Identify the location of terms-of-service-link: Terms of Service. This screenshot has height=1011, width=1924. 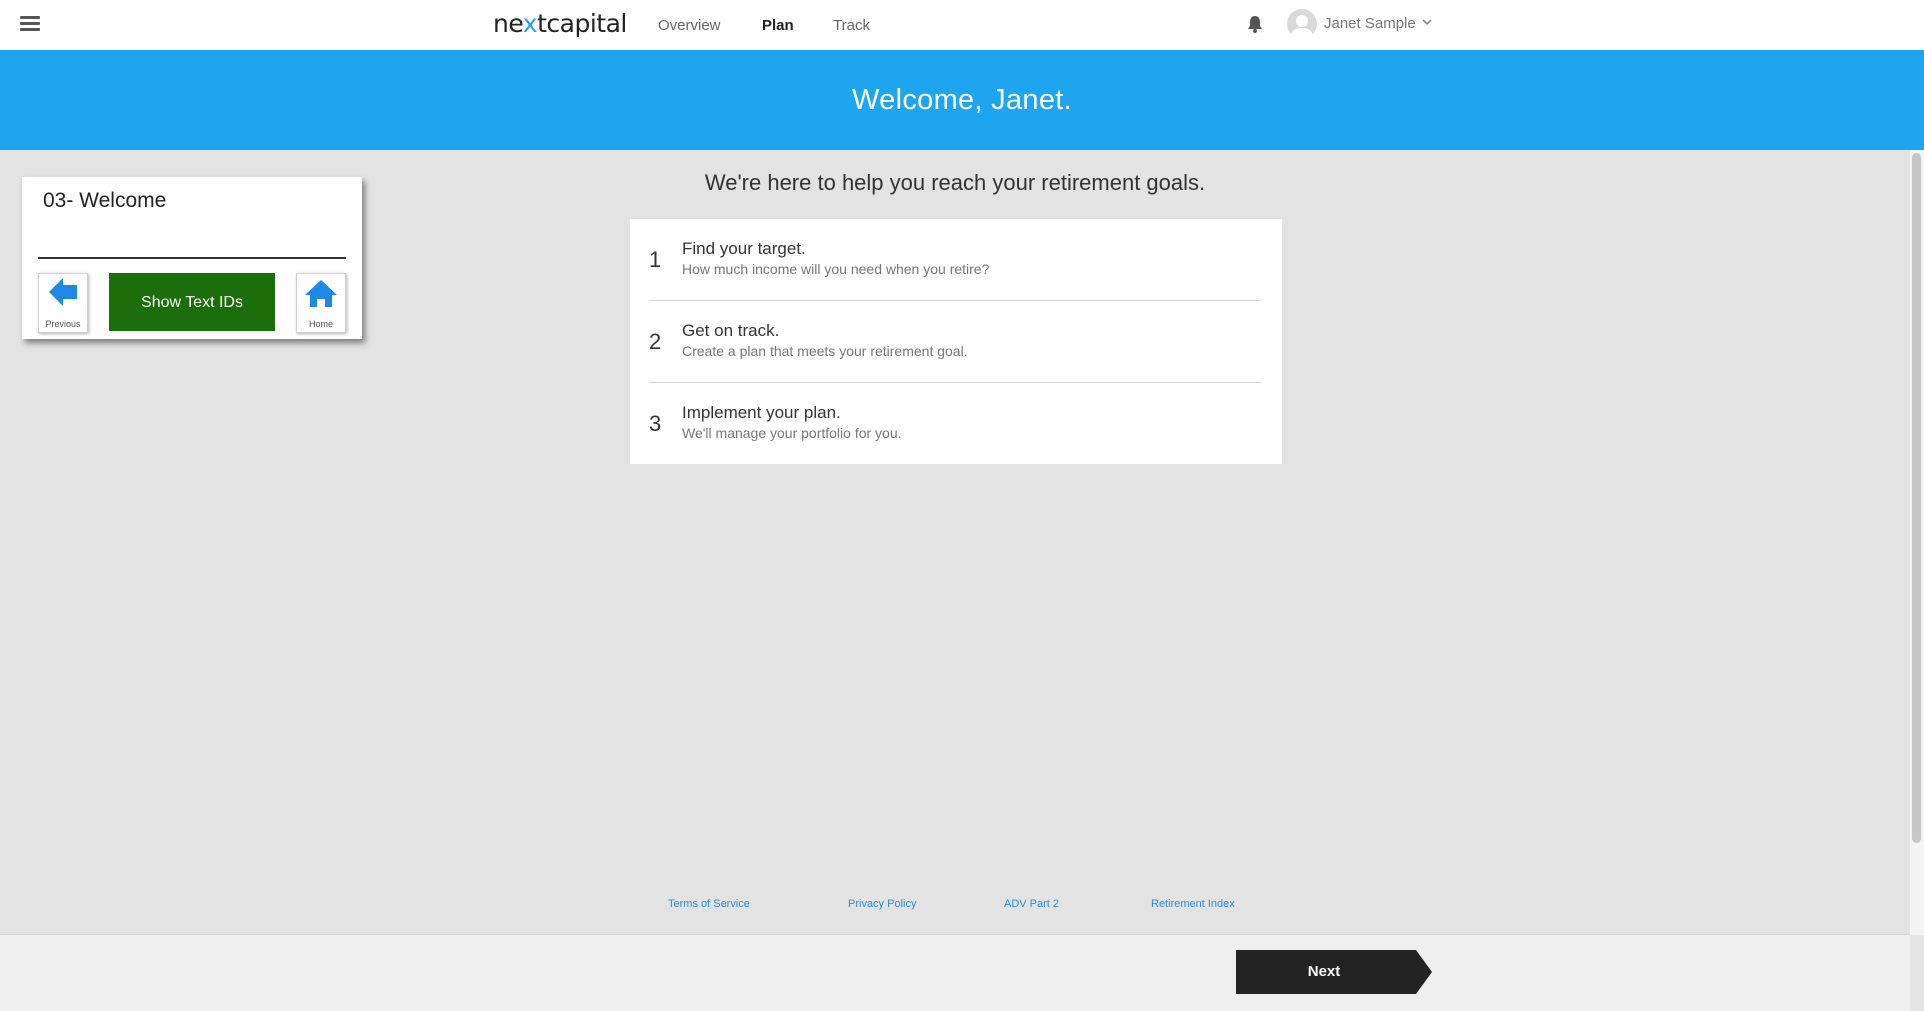
(709, 904).